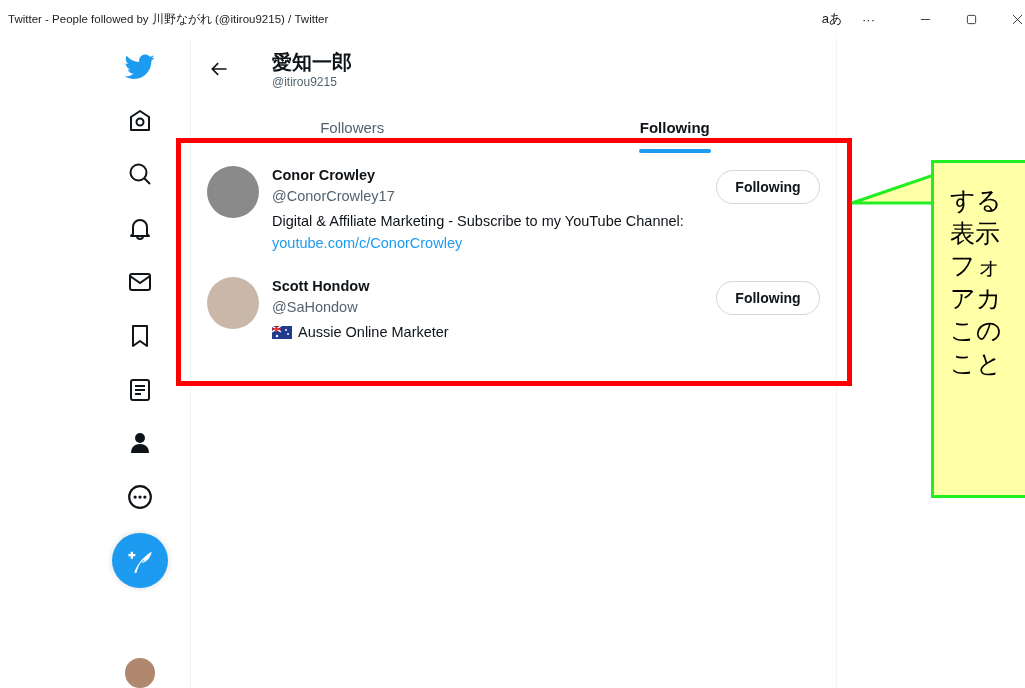 The image size is (1025, 688). I want to click on user-handle: @ConorCrowley17, so click(333, 196).